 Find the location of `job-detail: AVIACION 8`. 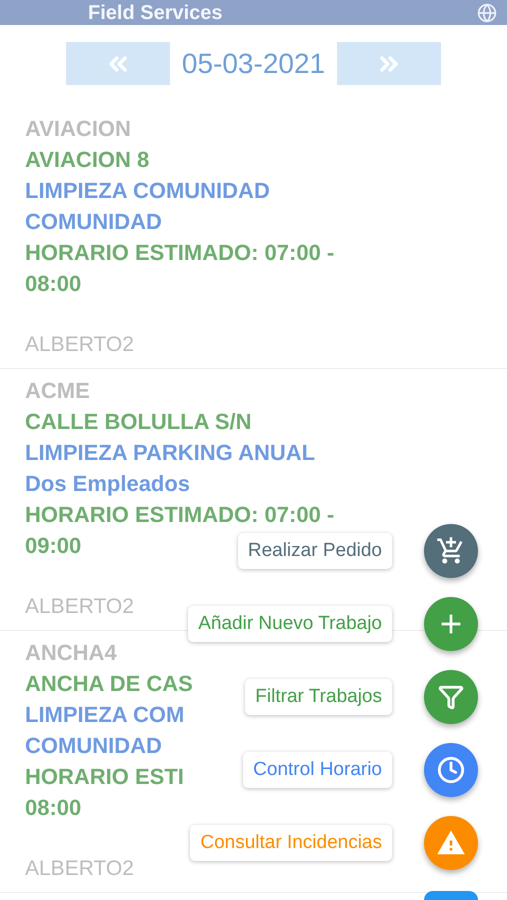

job-detail: AVIACION 8 is located at coordinates (87, 160).